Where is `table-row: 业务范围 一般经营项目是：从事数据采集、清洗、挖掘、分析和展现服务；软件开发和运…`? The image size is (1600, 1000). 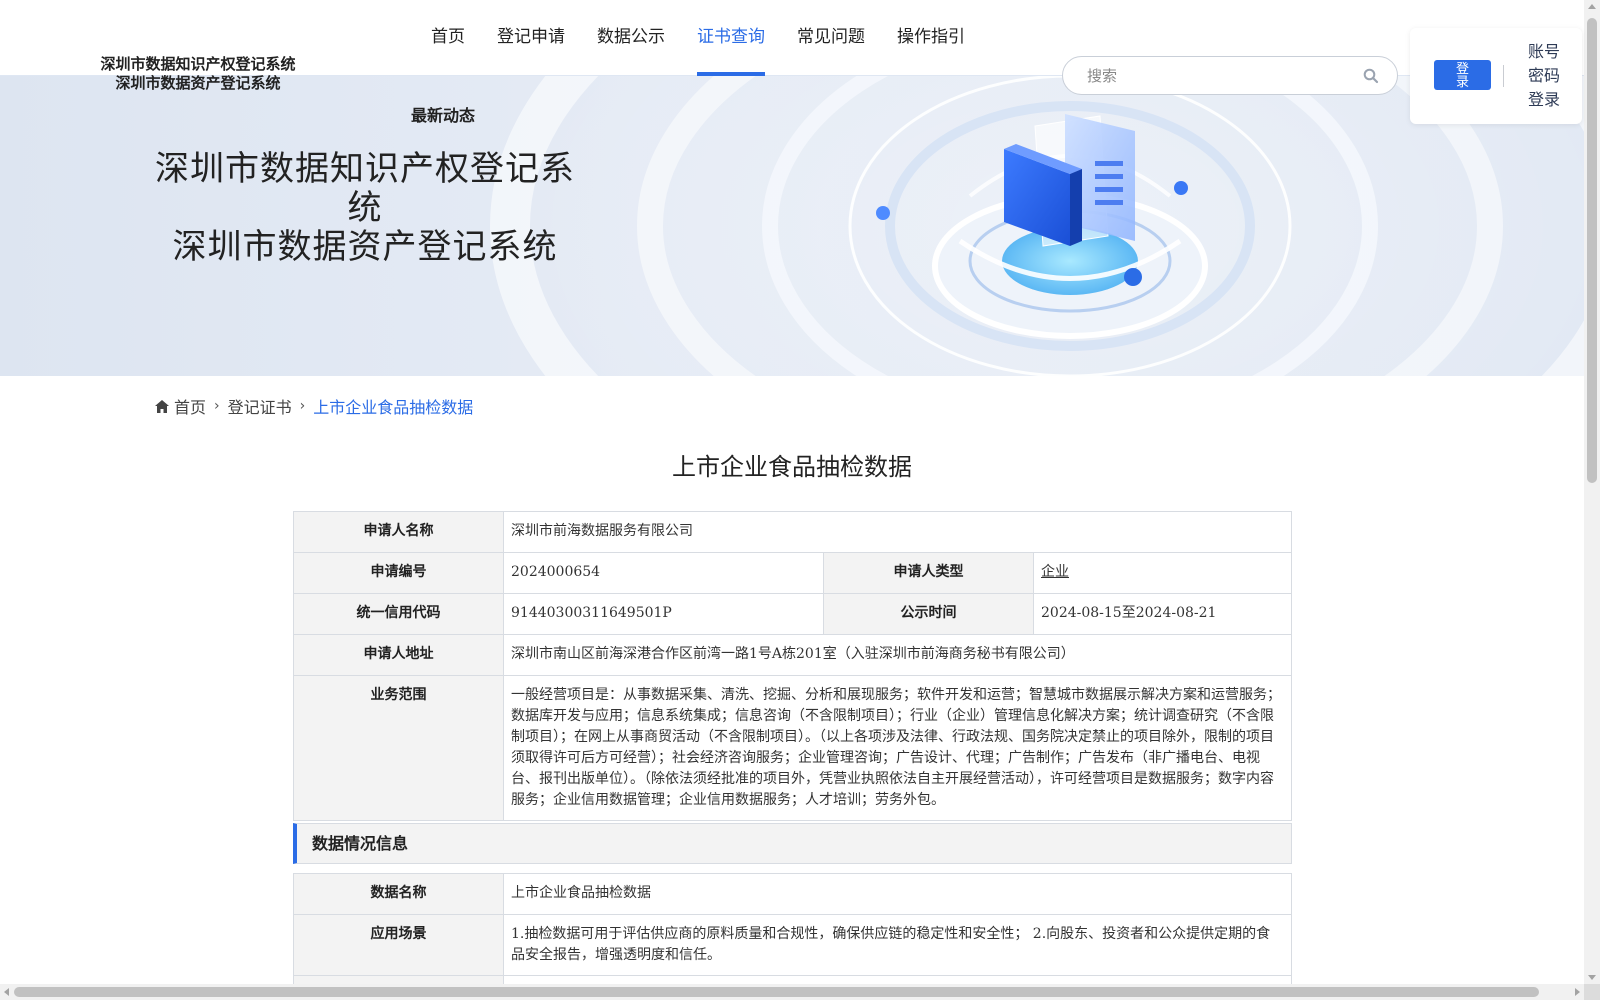
table-row: 业务范围 一般经营项目是：从事数据采集、清洗、挖掘、分析和展现服务；软件开发和运… is located at coordinates (792, 748).